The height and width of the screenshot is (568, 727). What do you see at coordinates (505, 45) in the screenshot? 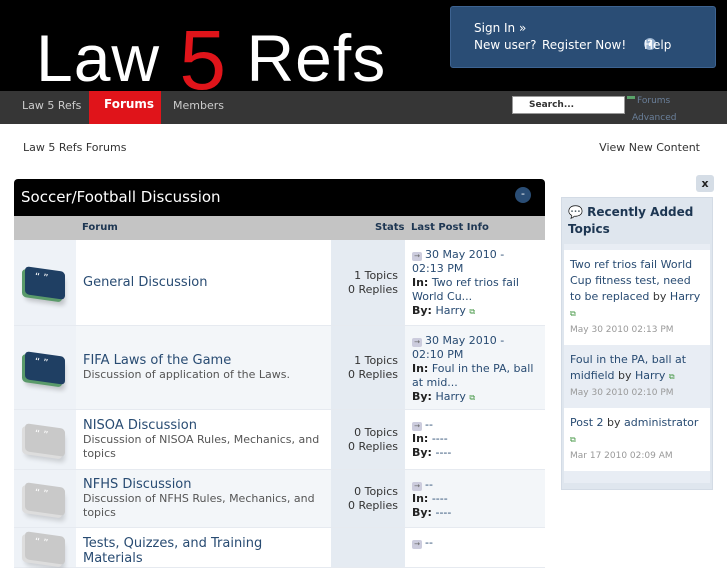
I see `new-user-label: New user?` at bounding box center [505, 45].